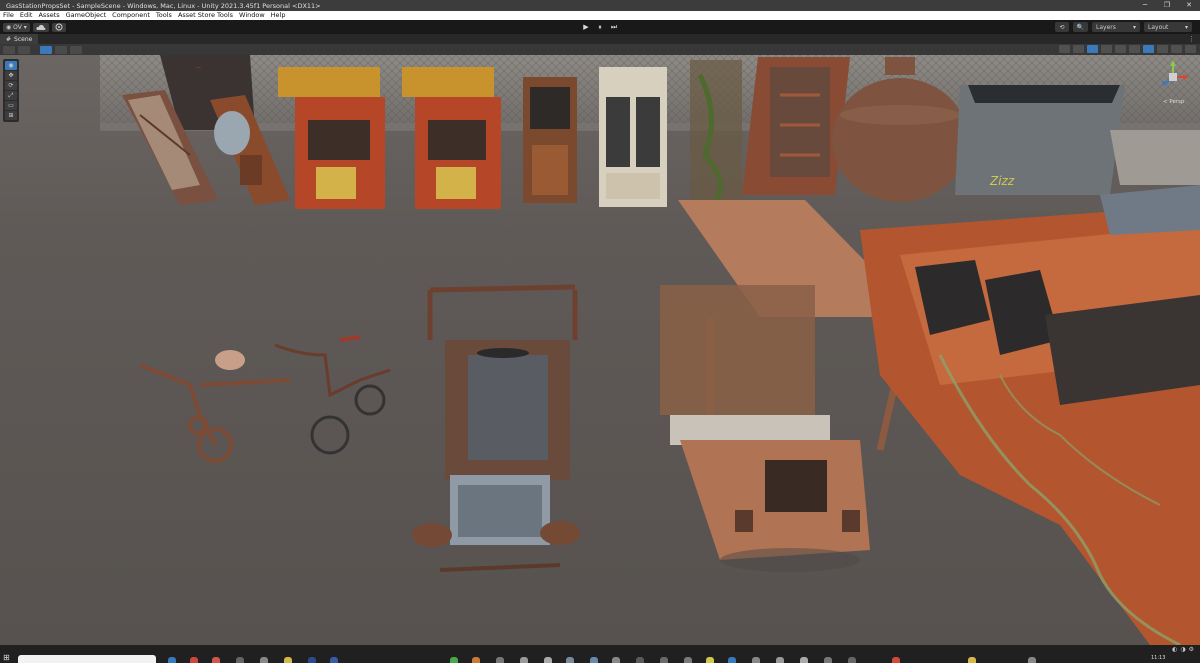 The height and width of the screenshot is (663, 1200). I want to click on menu-window: Window, so click(252, 15).